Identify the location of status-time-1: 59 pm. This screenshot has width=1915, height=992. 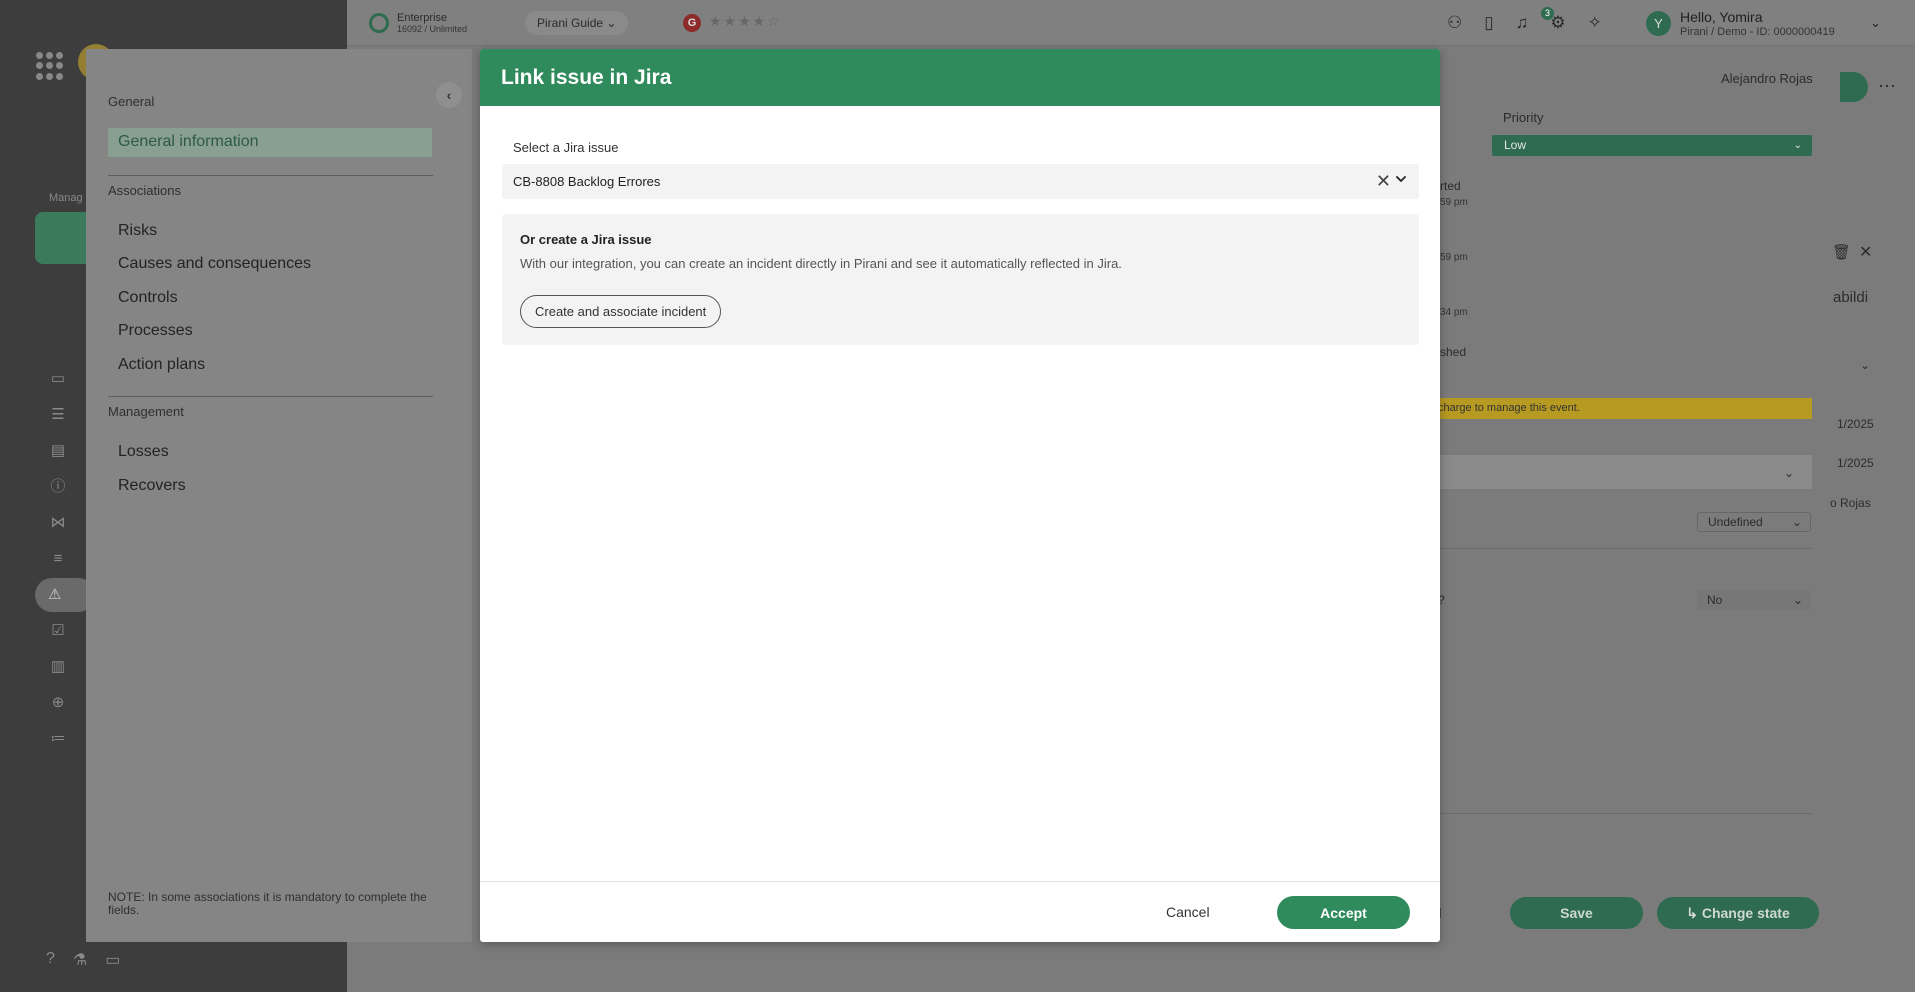
(1454, 202).